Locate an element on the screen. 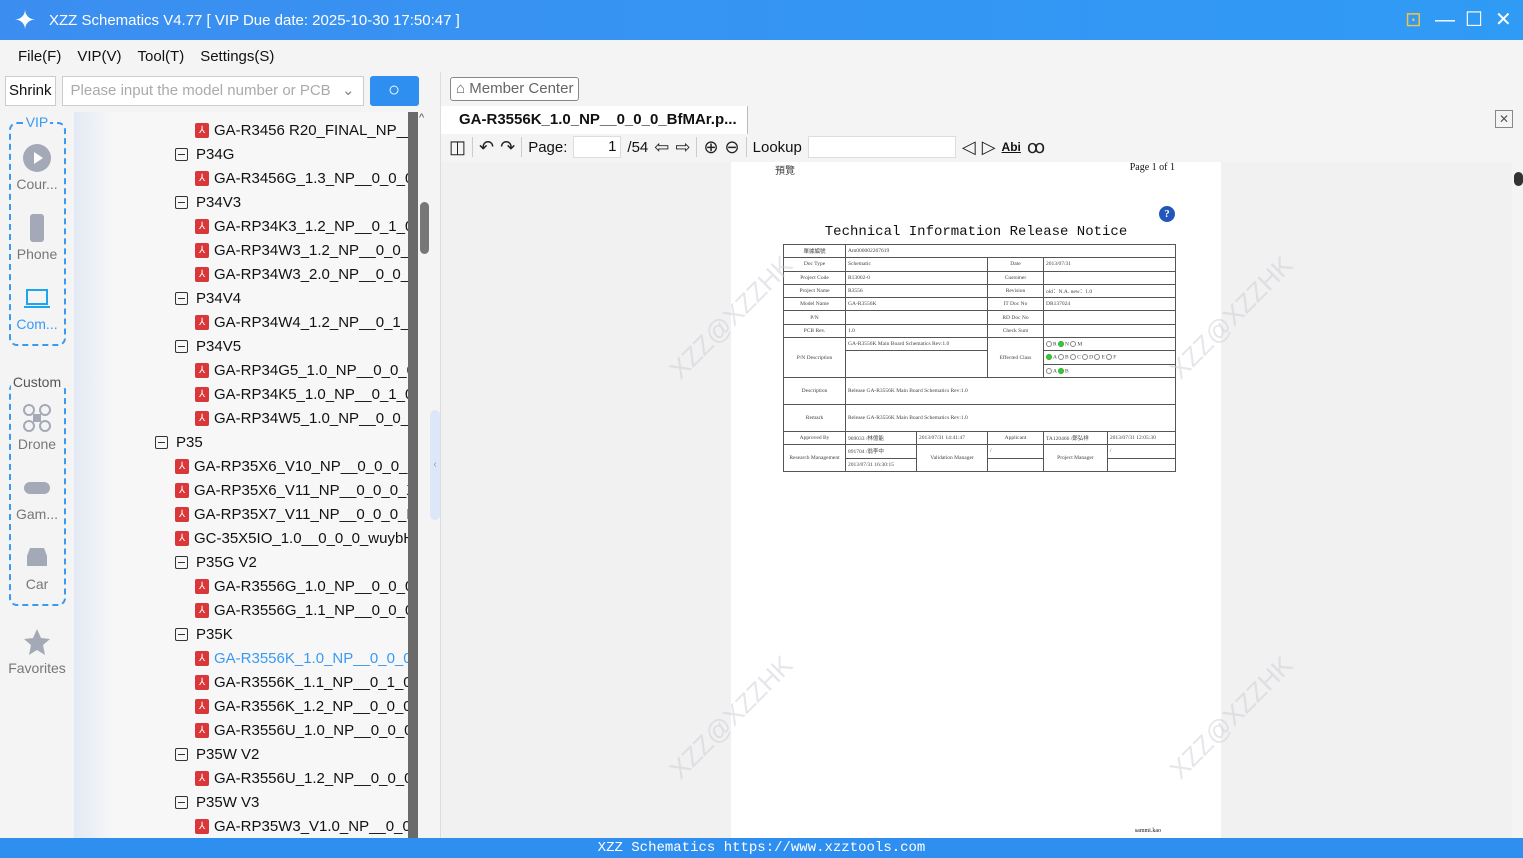 The image size is (1523, 858). nav-phone: Phone is located at coordinates (37, 238).